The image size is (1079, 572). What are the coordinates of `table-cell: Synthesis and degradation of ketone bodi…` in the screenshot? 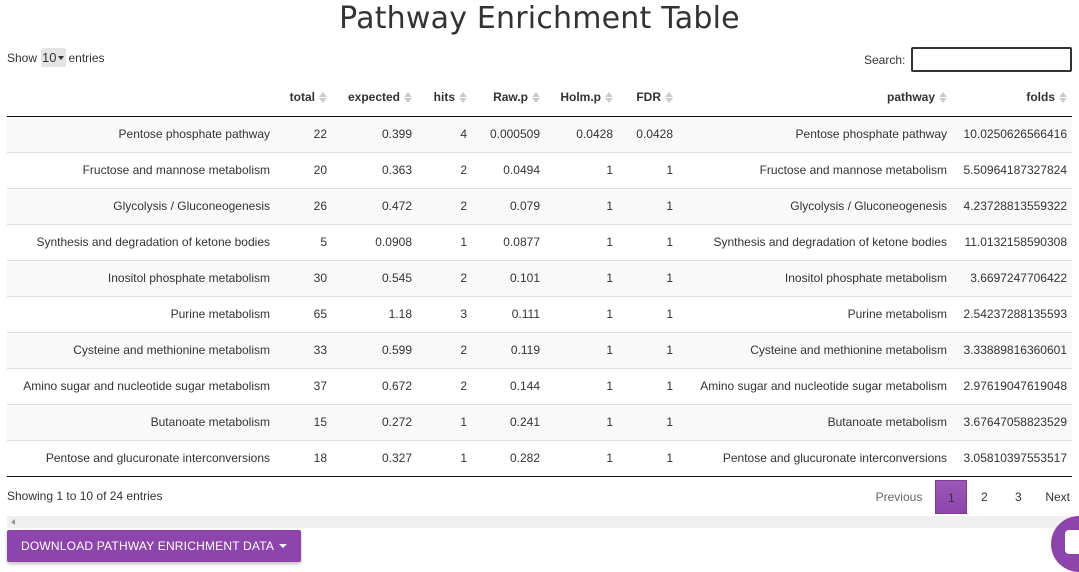 It's located at (830, 242).